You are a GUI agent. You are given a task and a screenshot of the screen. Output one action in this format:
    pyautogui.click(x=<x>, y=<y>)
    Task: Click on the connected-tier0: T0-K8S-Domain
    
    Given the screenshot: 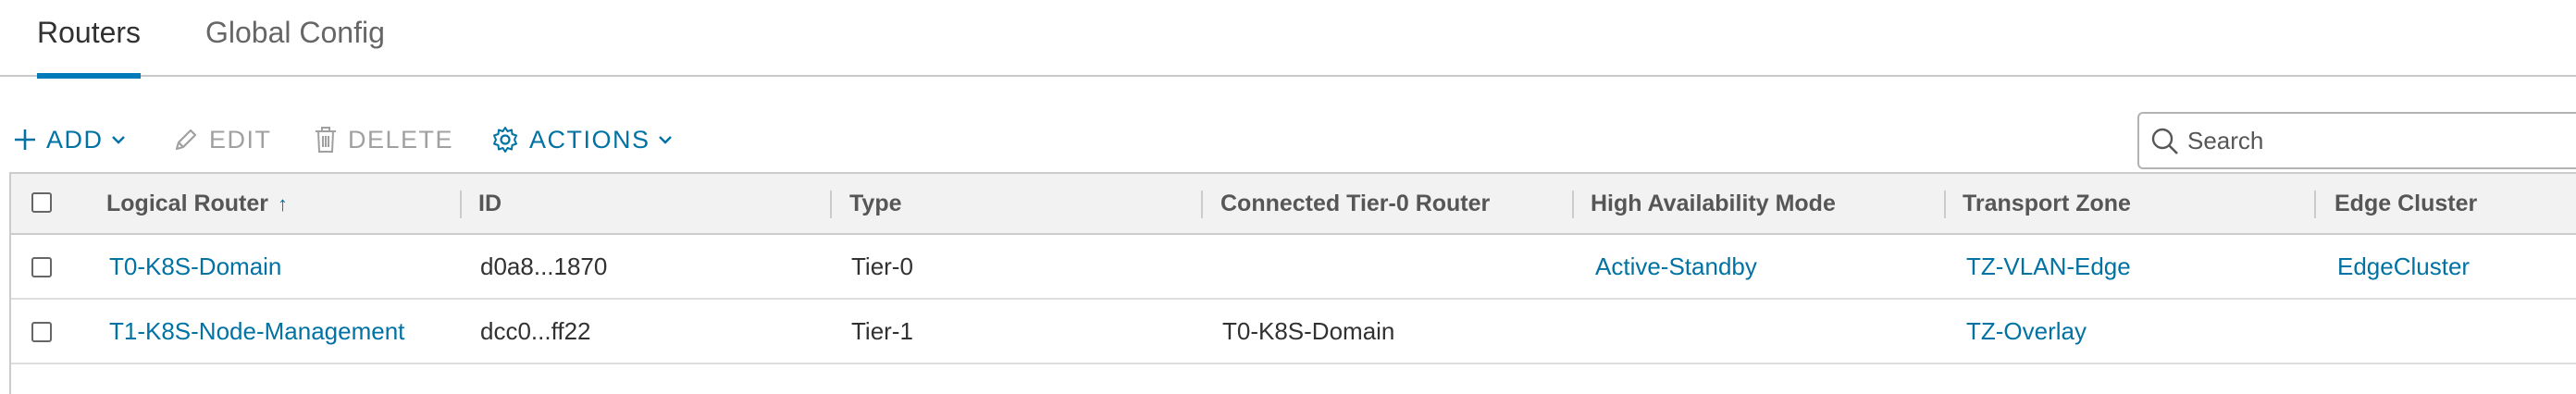 What is the action you would take?
    pyautogui.click(x=1309, y=331)
    